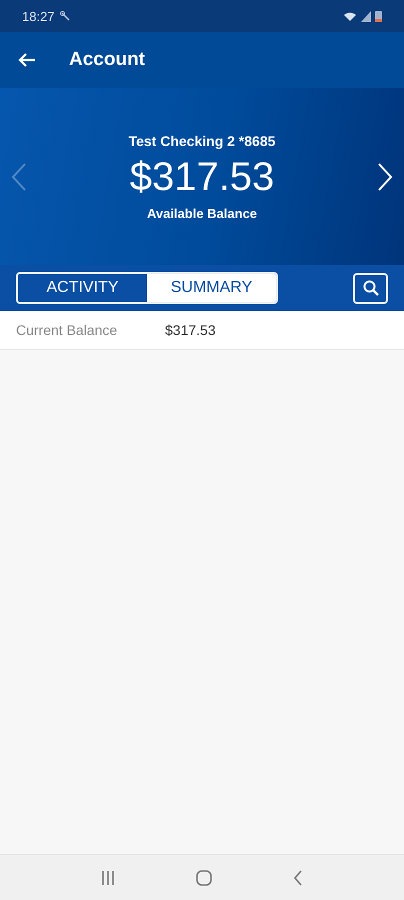  I want to click on search-button, so click(370, 288).